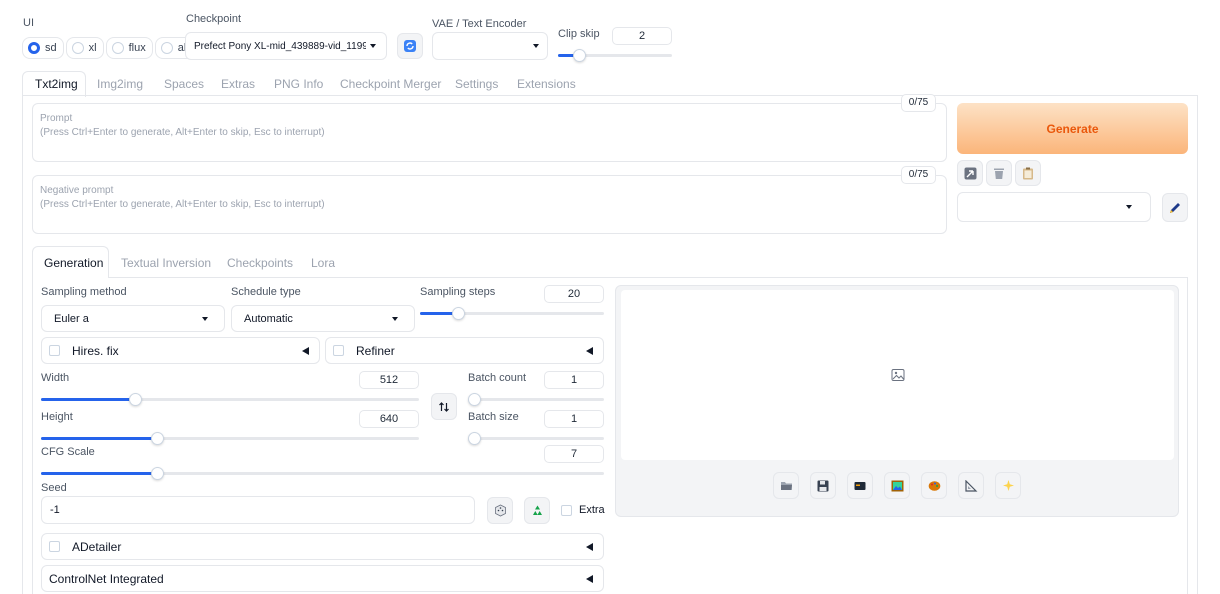 The width and height of the screenshot is (1220, 594). Describe the element at coordinates (546, 84) in the screenshot. I see `tab-extensions: Extensions` at that location.